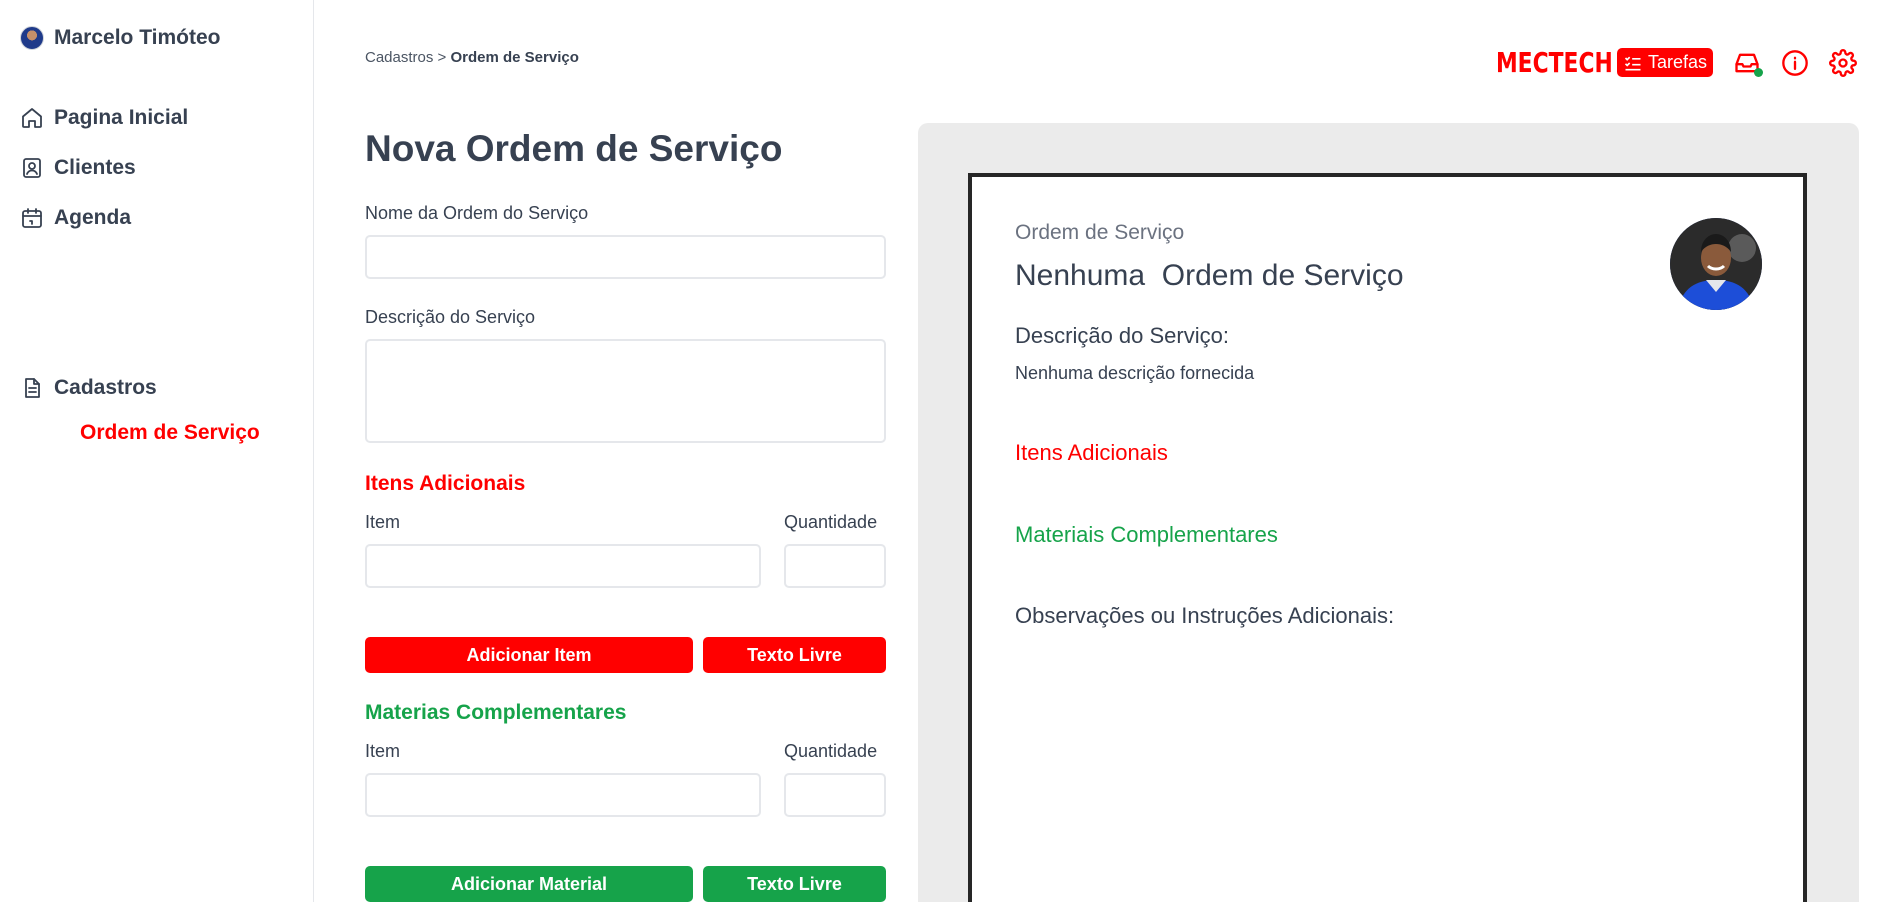 This screenshot has width=1895, height=902. What do you see at coordinates (514, 57) in the screenshot?
I see `breadcrumb-current: Ordem de Serviço` at bounding box center [514, 57].